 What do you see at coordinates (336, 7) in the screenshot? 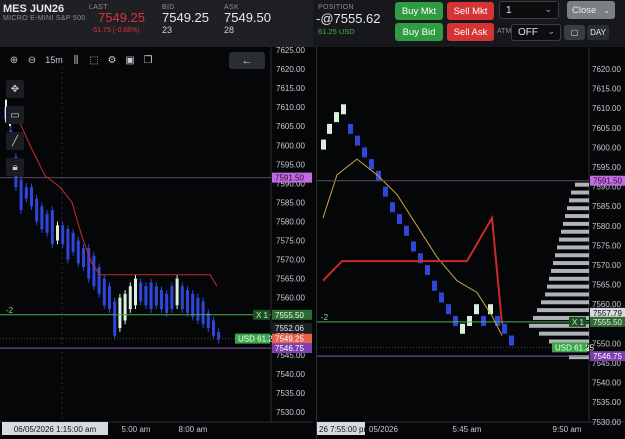
I see `position-label: POSITION` at bounding box center [336, 7].